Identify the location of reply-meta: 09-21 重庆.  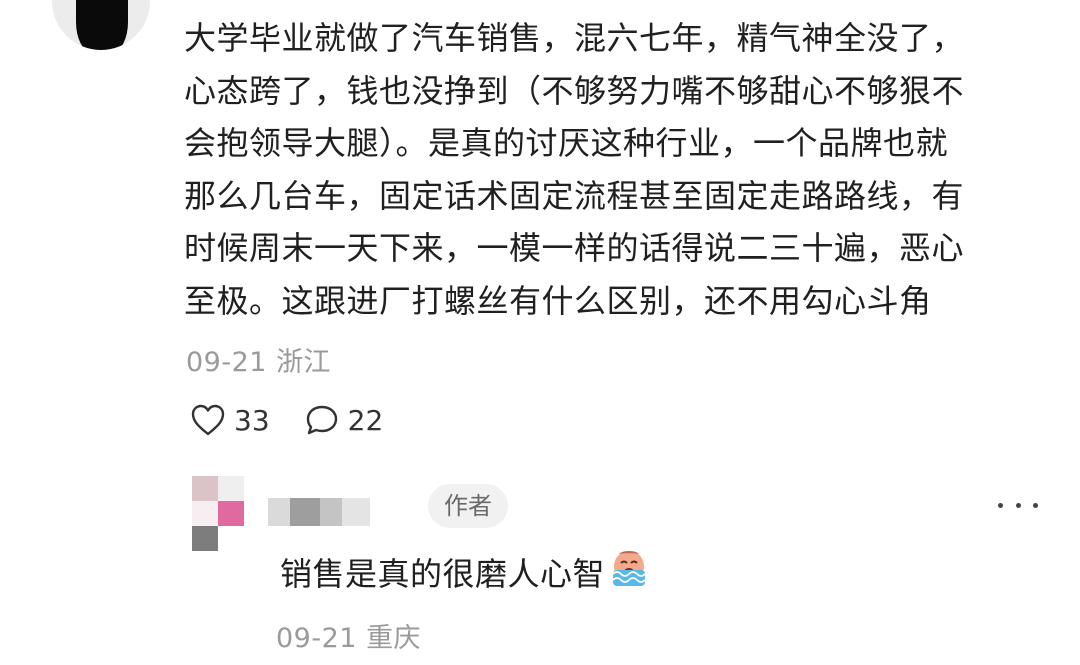
(348, 635).